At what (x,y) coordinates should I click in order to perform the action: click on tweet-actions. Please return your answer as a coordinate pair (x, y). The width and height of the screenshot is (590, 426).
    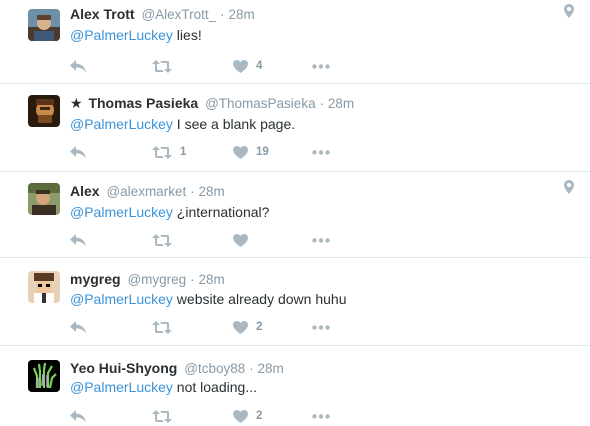
    Looking at the image, I should click on (220, 240).